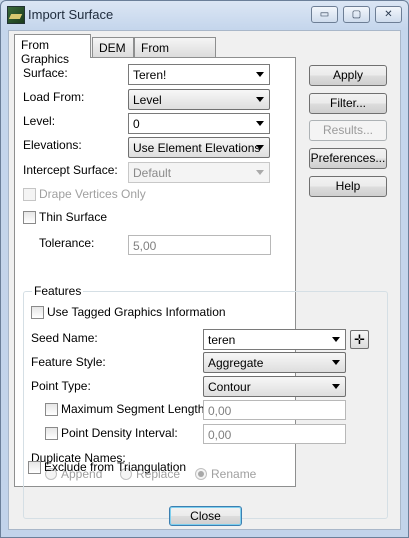  What do you see at coordinates (115, 467) in the screenshot?
I see `exclude-from-triangulation-label: Exclude from Triangulation` at bounding box center [115, 467].